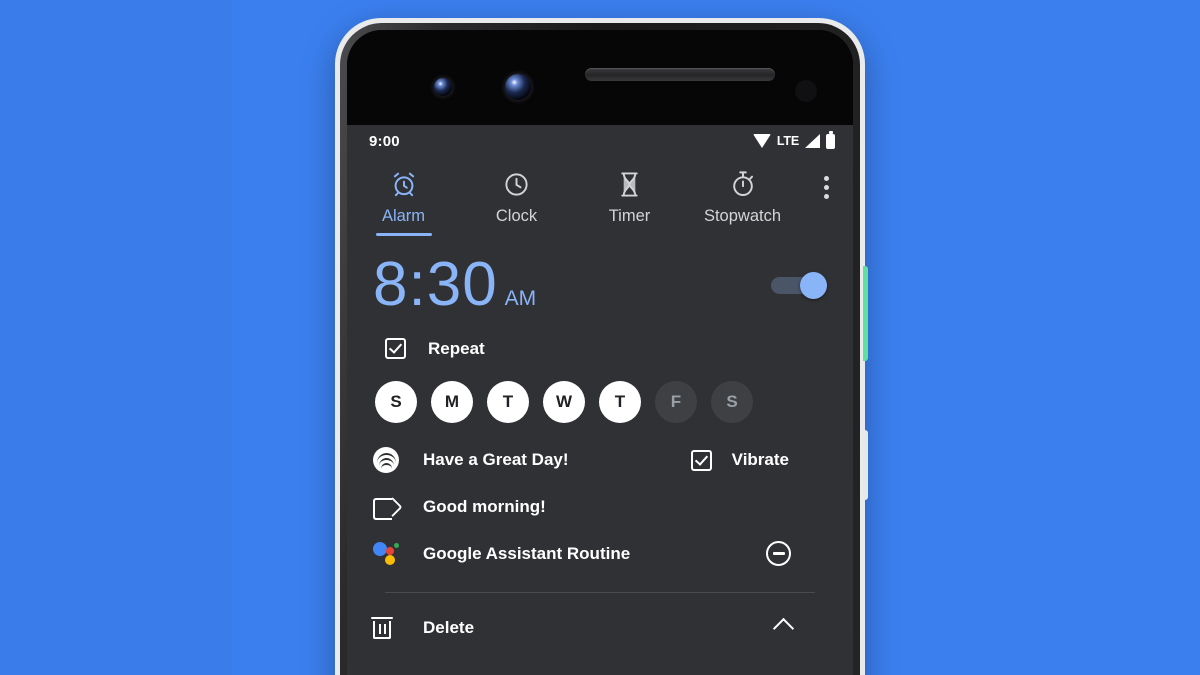  Describe the element at coordinates (517, 234) in the screenshot. I see `tab-clock-underline` at that location.